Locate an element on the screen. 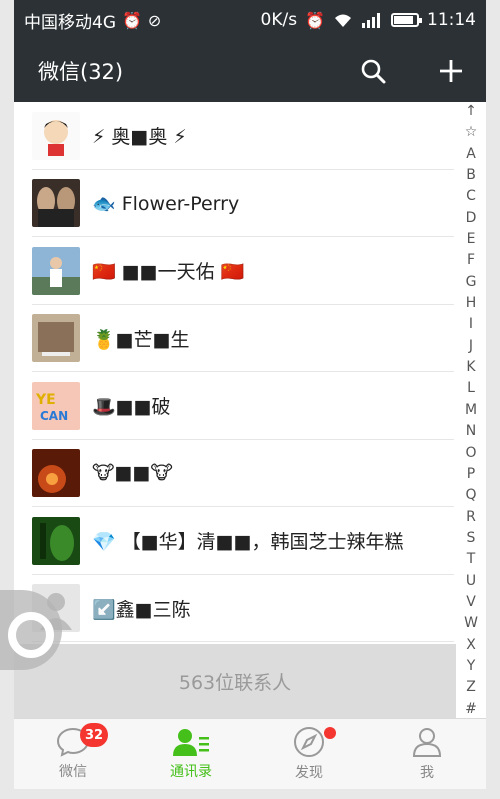  person-icon is located at coordinates (427, 742).